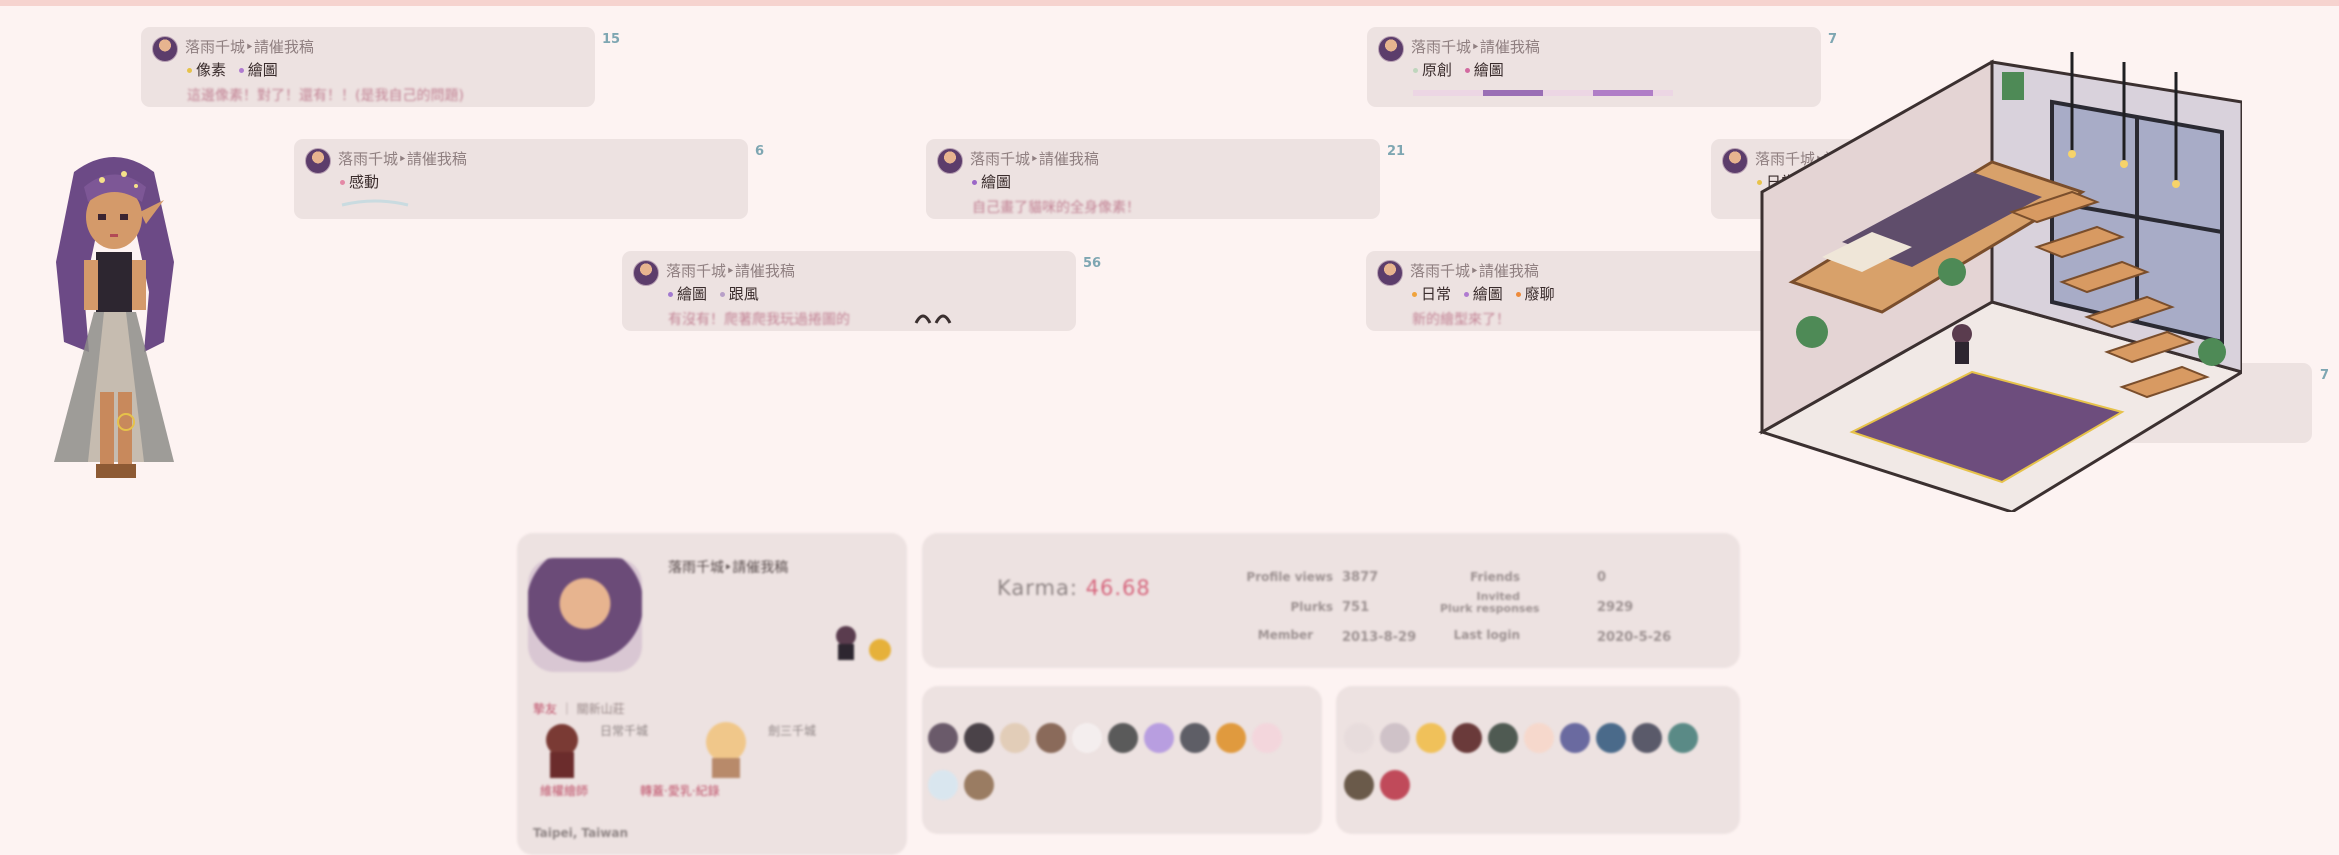  What do you see at coordinates (759, 151) in the screenshot?
I see `response-count: 6` at bounding box center [759, 151].